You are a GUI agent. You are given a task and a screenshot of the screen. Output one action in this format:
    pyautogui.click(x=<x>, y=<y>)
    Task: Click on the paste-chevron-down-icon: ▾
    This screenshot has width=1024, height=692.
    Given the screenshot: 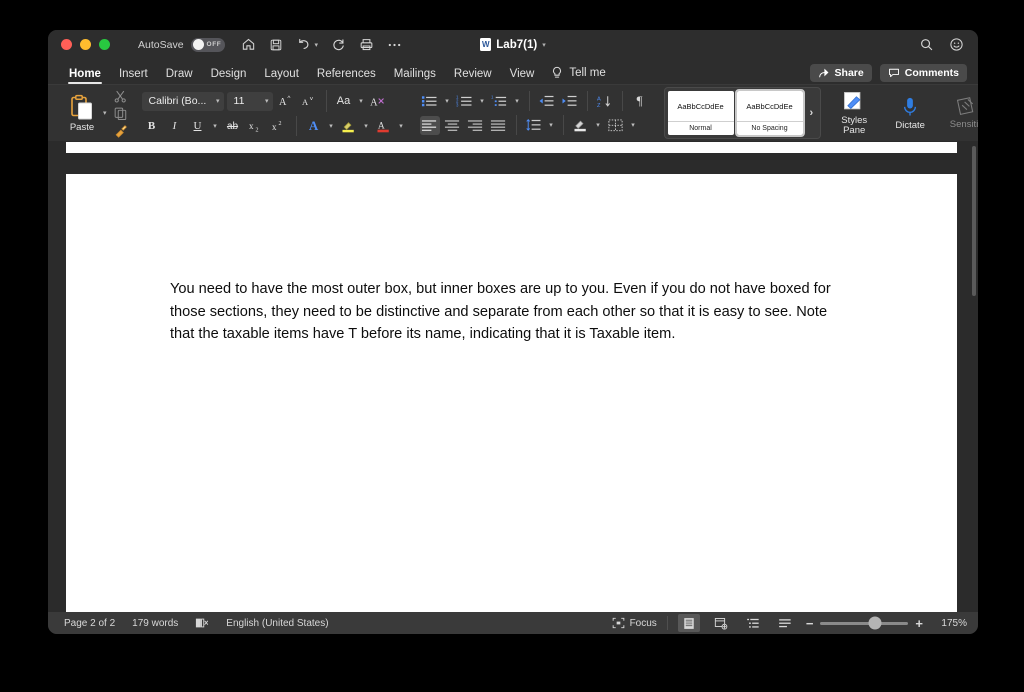 What is the action you would take?
    pyautogui.click(x=105, y=113)
    